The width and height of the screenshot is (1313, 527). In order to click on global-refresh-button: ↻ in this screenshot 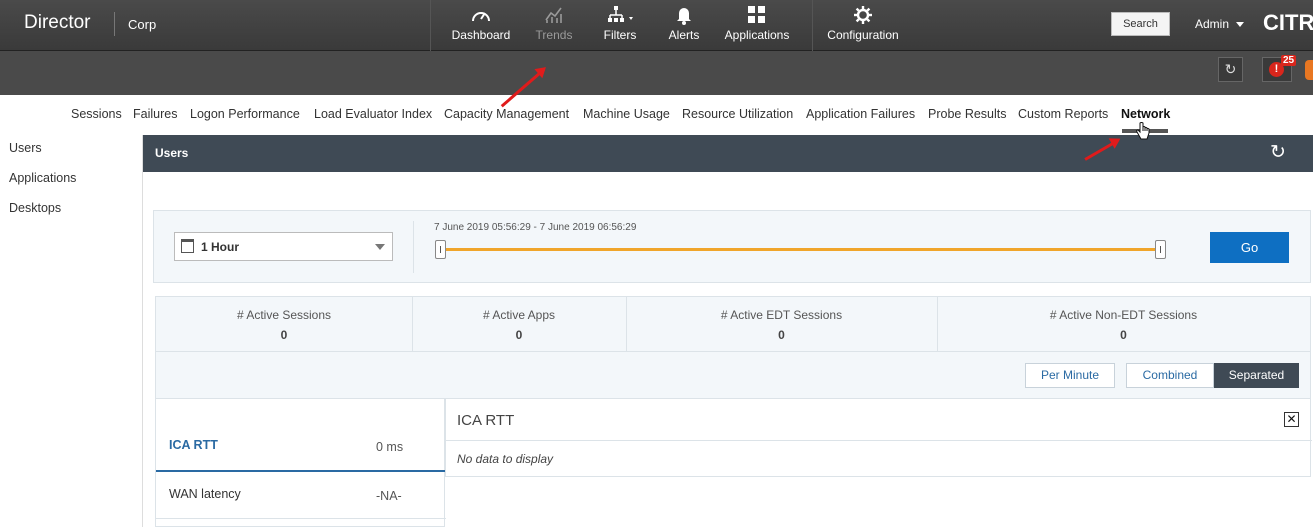, I will do `click(1230, 69)`.